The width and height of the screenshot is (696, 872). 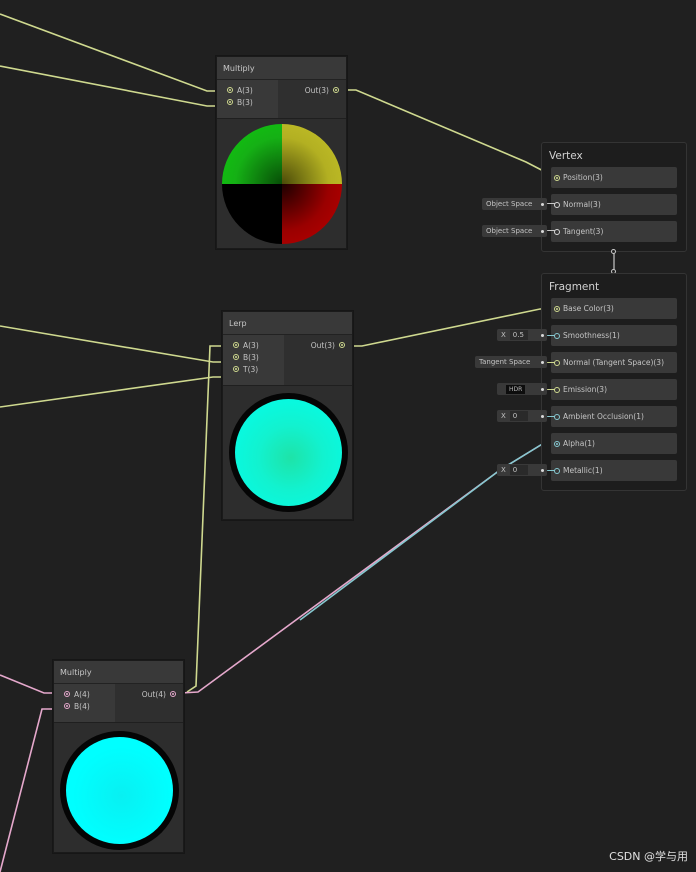 What do you see at coordinates (614, 362) in the screenshot?
I see `slot-normal-tangent: Normal (Tangent Space)(3)` at bounding box center [614, 362].